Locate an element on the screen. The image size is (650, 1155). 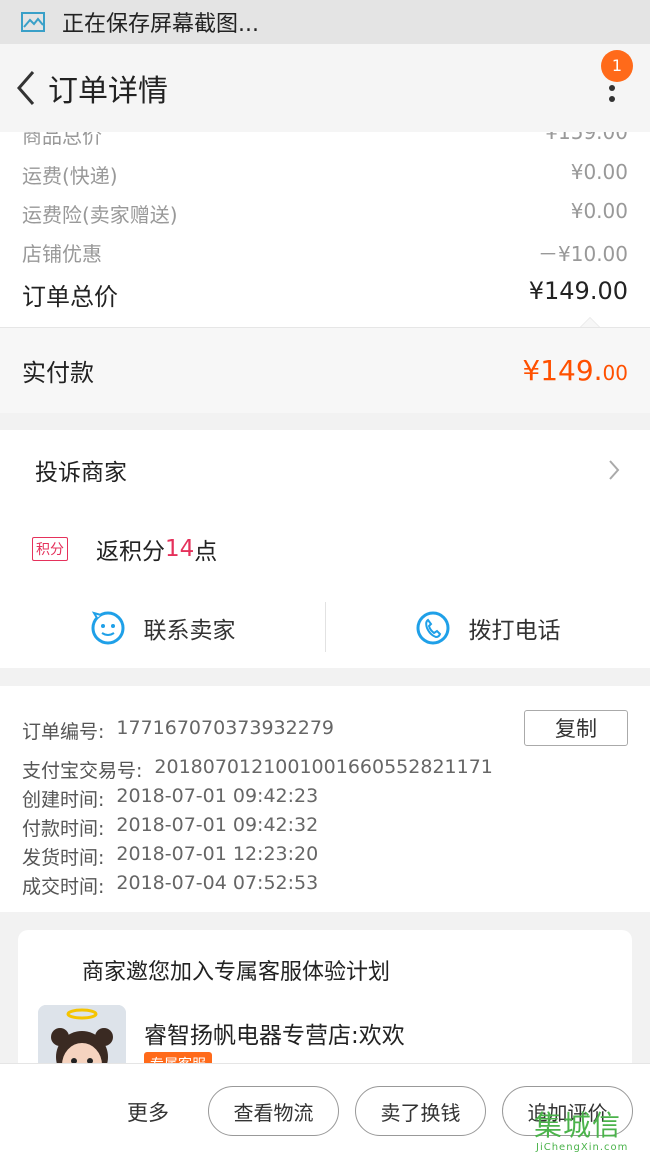
shipped-time-line: 发货时间: 2018-07-01 12:23:20 is located at coordinates (170, 856).